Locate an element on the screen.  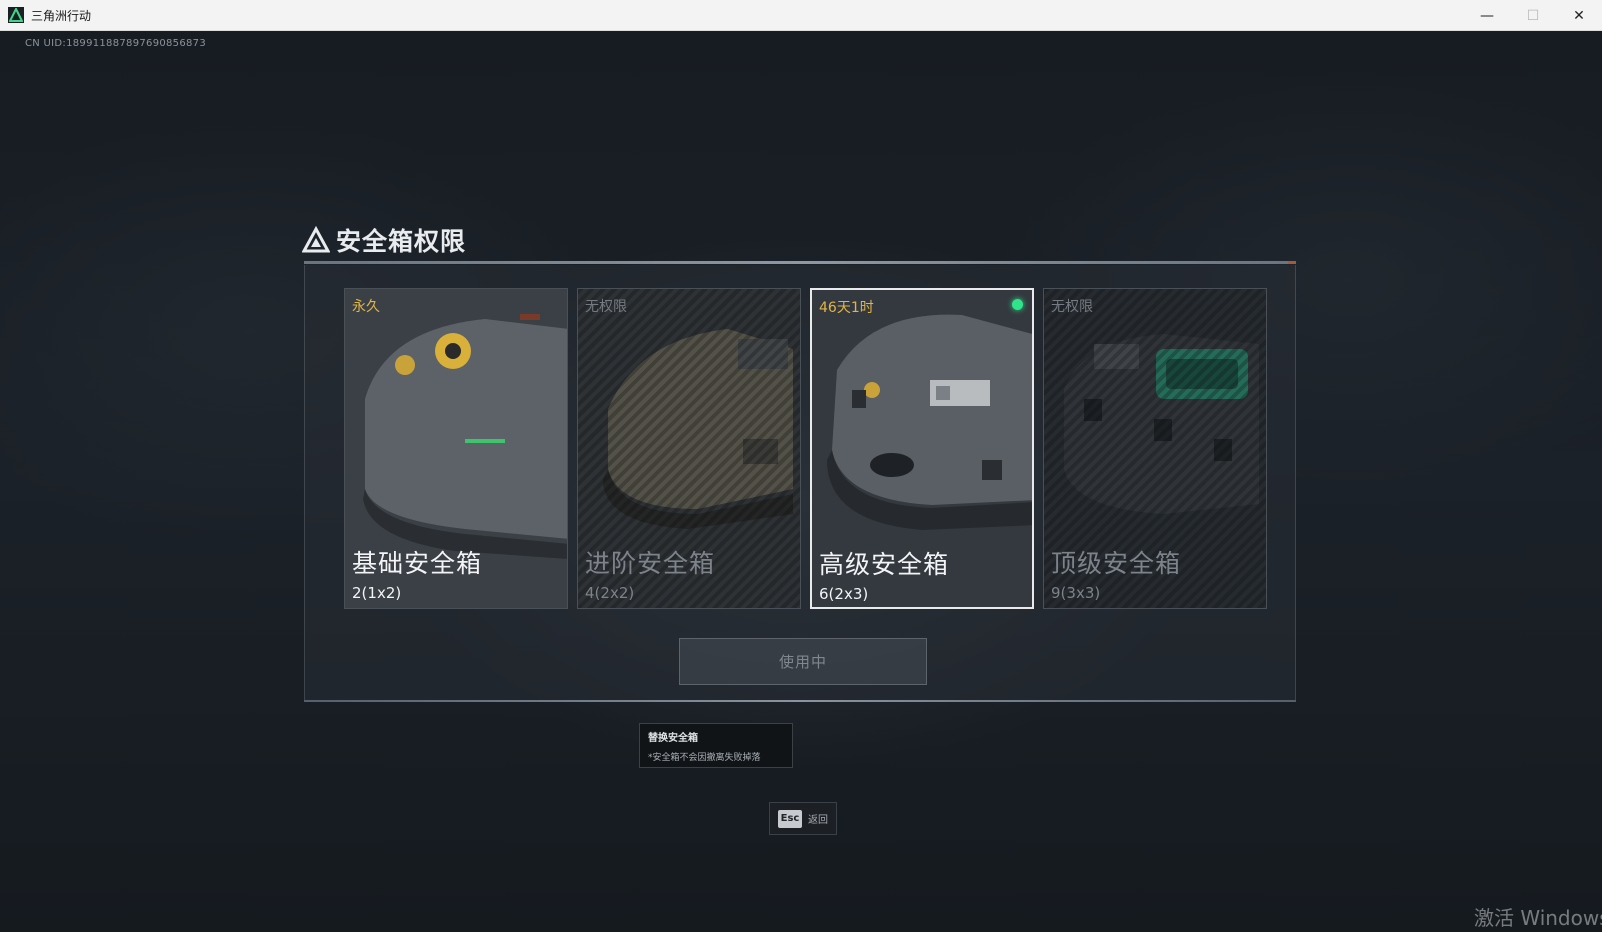
panel-header: 安全箱权限 is located at coordinates (384, 240).